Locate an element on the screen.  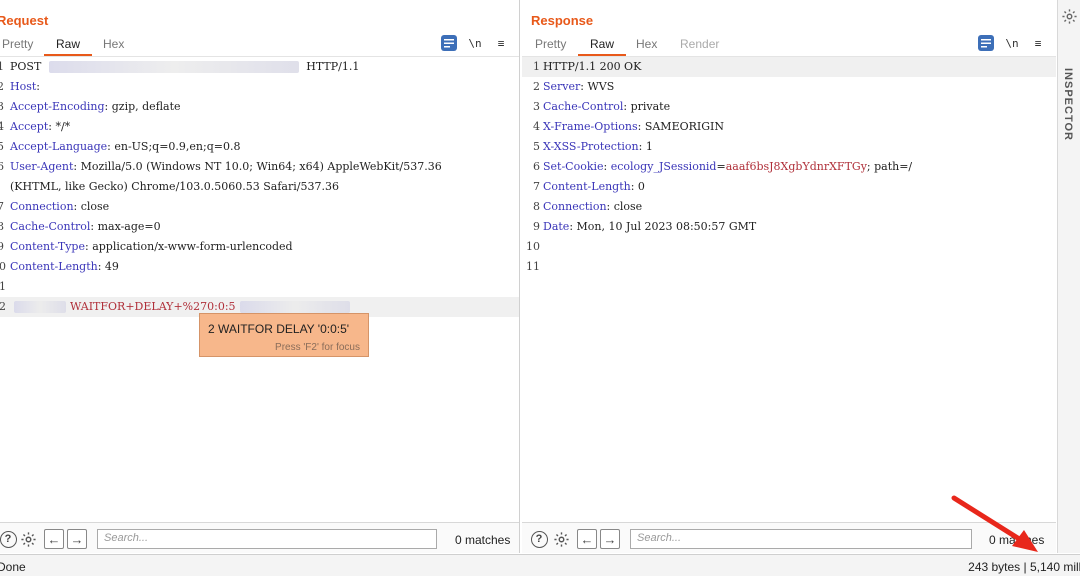
editor-line: 4 Accept: */* is located at coordinates (259, 127).